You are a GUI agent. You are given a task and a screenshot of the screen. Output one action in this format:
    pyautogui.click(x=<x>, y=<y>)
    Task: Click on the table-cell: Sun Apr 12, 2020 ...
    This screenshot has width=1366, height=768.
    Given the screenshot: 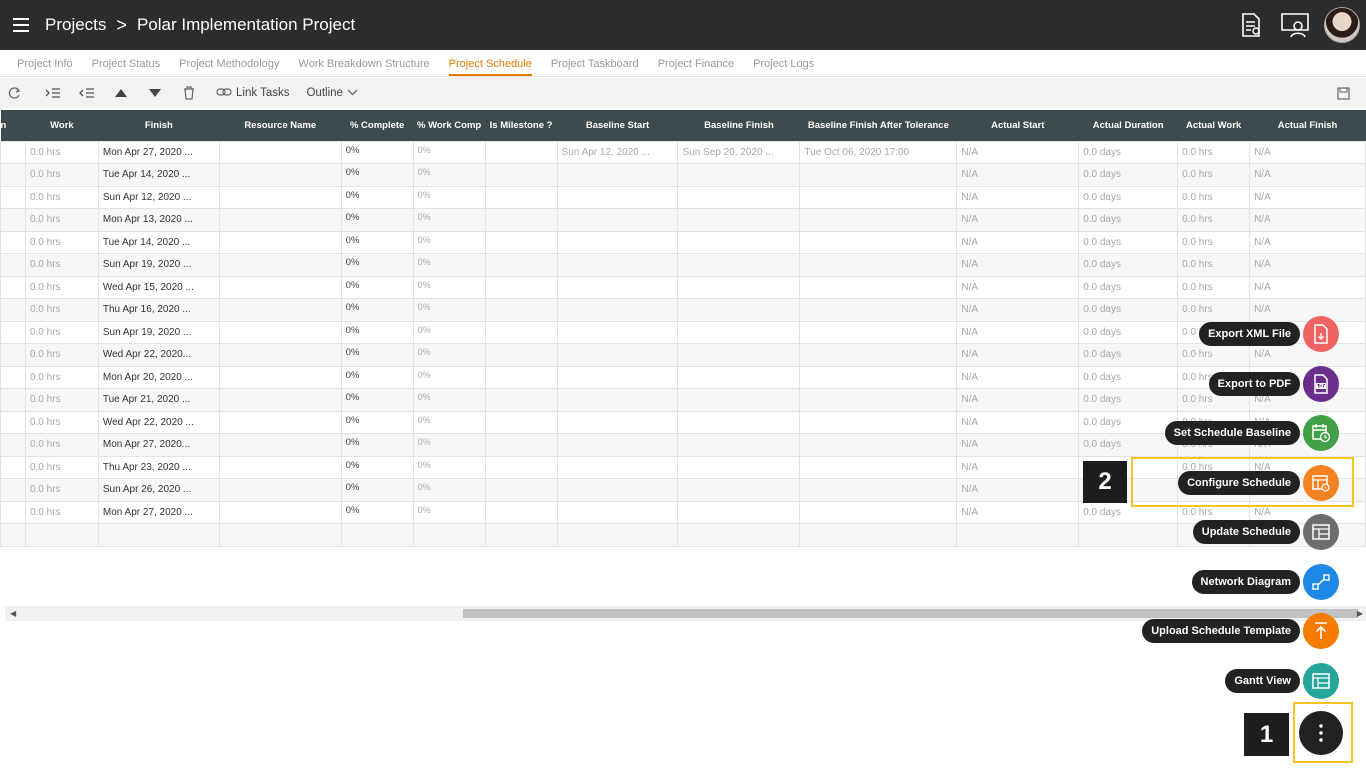 What is the action you would take?
    pyautogui.click(x=617, y=152)
    